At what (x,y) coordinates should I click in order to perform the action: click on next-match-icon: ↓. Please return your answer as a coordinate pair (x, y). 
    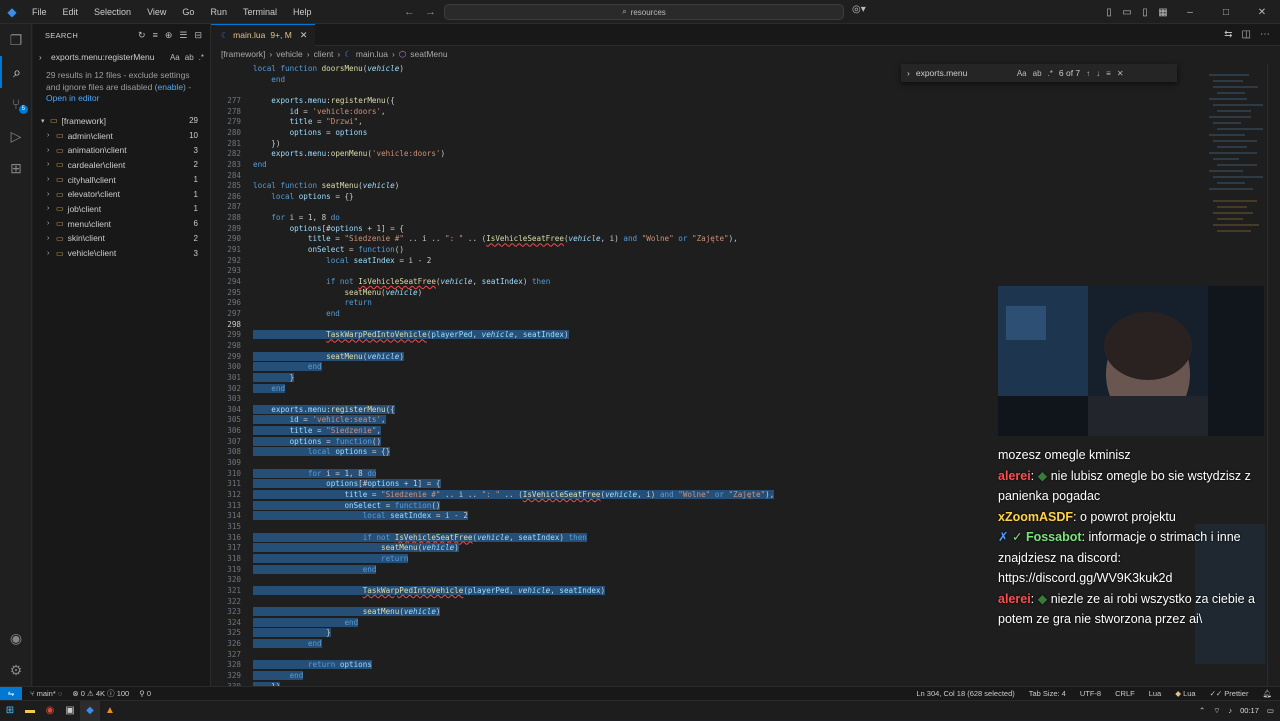
    Looking at the image, I should click on (1098, 73).